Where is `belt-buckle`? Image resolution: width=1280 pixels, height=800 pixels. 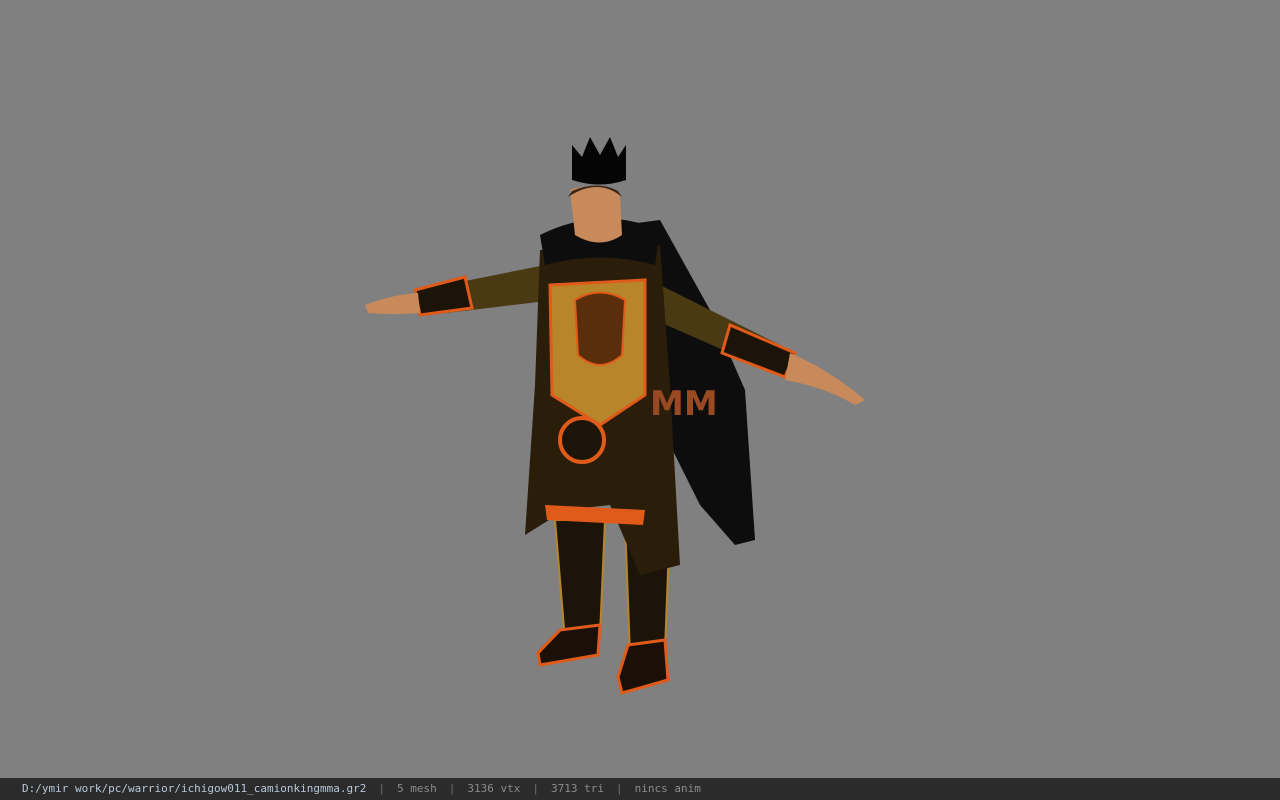
belt-buckle is located at coordinates (582, 440).